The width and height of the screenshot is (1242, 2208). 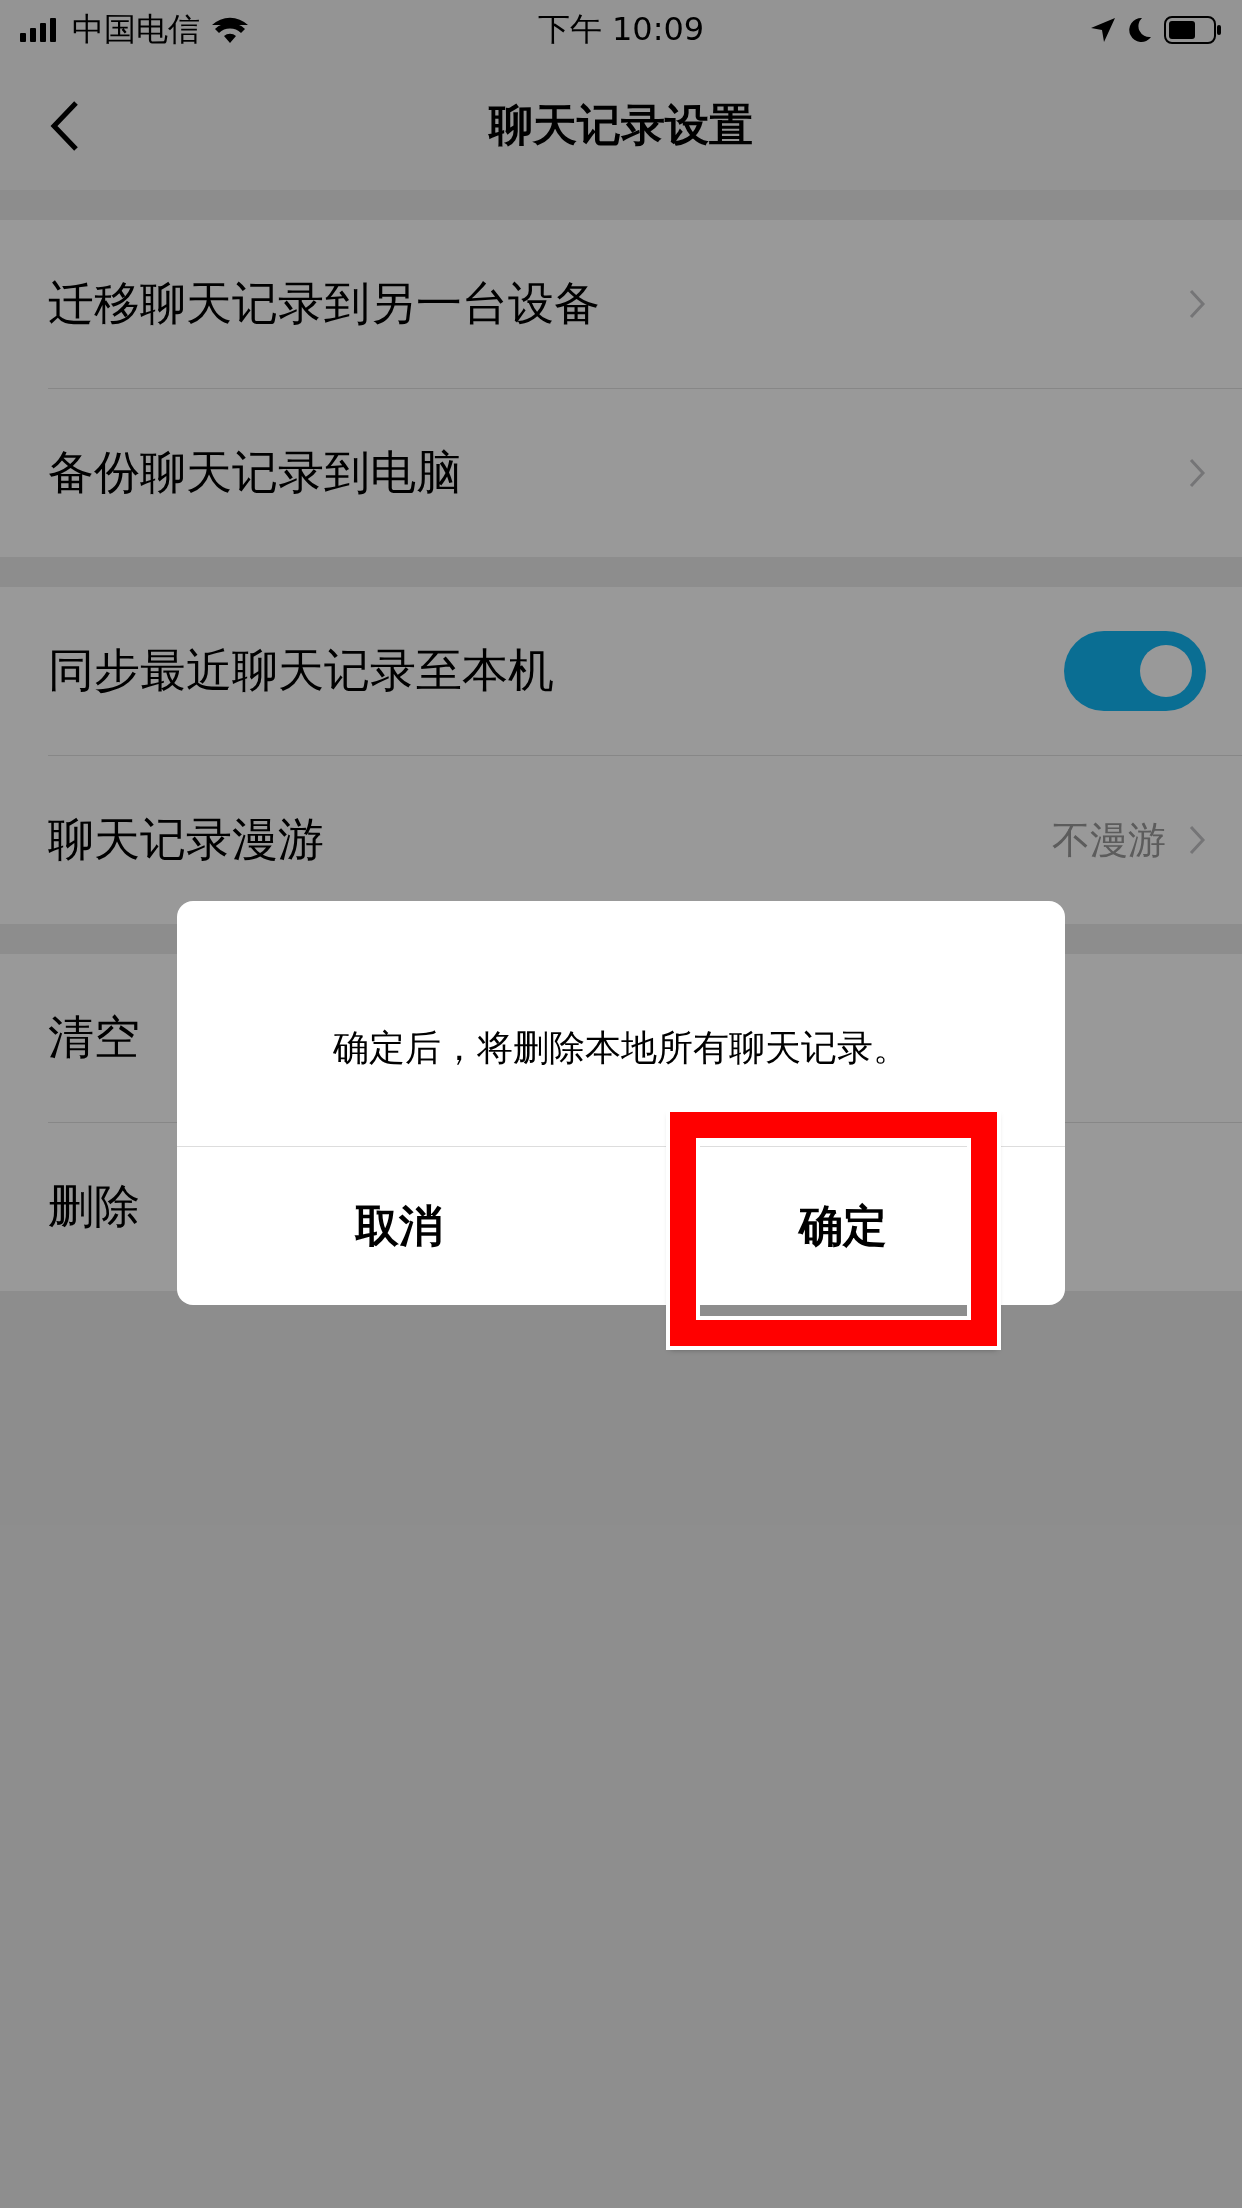 What do you see at coordinates (255, 472) in the screenshot?
I see `row-label: 备份聊天记录到电脑` at bounding box center [255, 472].